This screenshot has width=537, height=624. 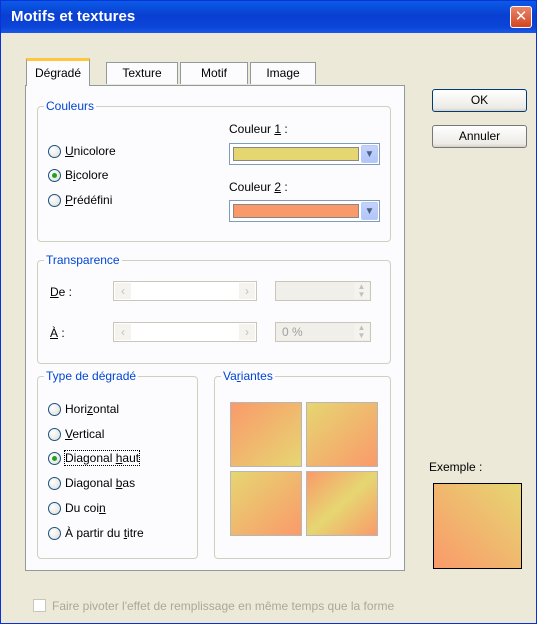 What do you see at coordinates (39, 605) in the screenshot?
I see `rotate-checkbox` at bounding box center [39, 605].